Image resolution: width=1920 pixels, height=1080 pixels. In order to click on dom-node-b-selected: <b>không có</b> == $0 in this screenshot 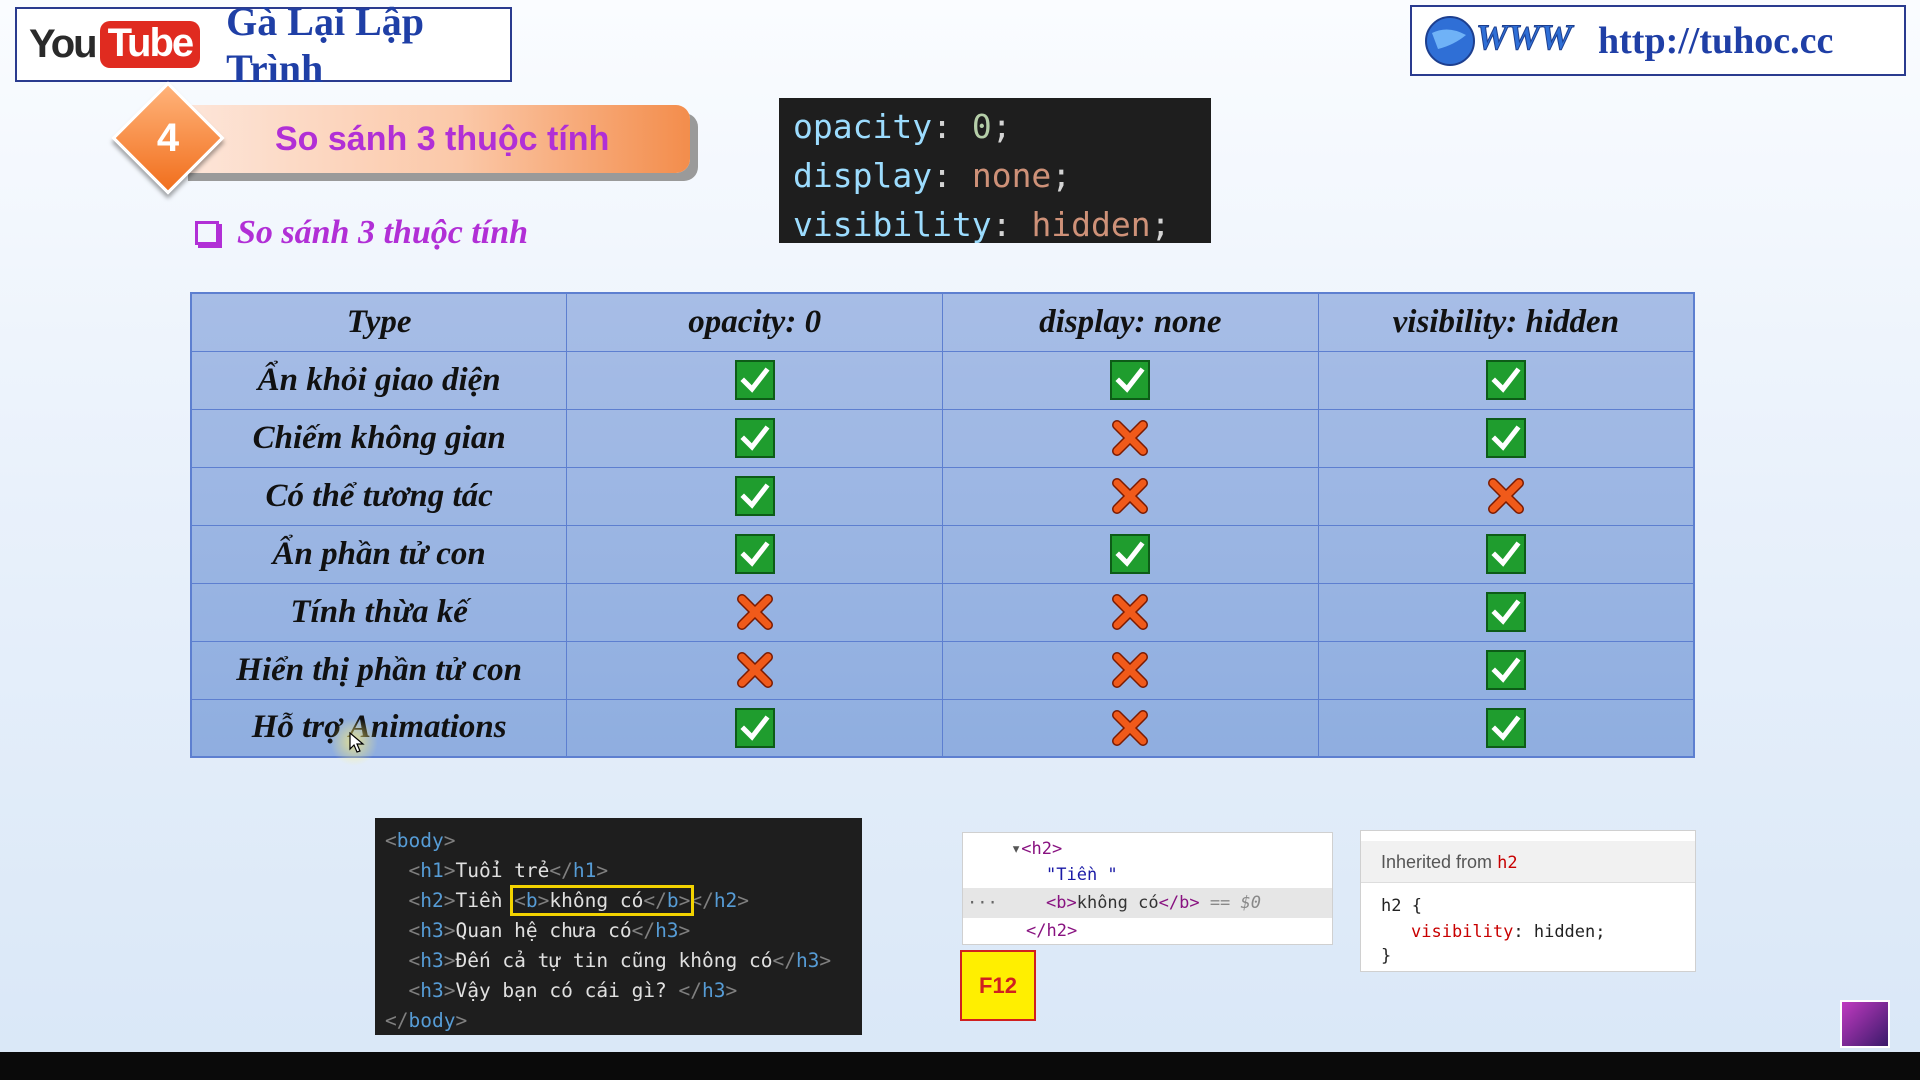, I will do `click(1153, 903)`.